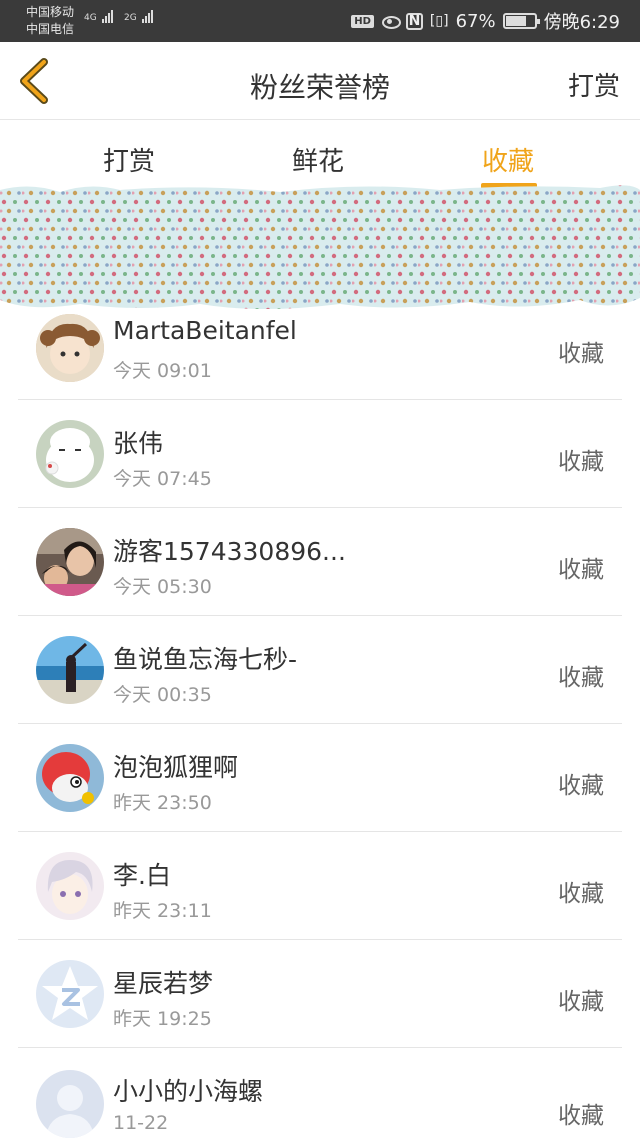 This screenshot has width=640, height=1138. I want to click on red-fox-avatar, so click(70, 778).